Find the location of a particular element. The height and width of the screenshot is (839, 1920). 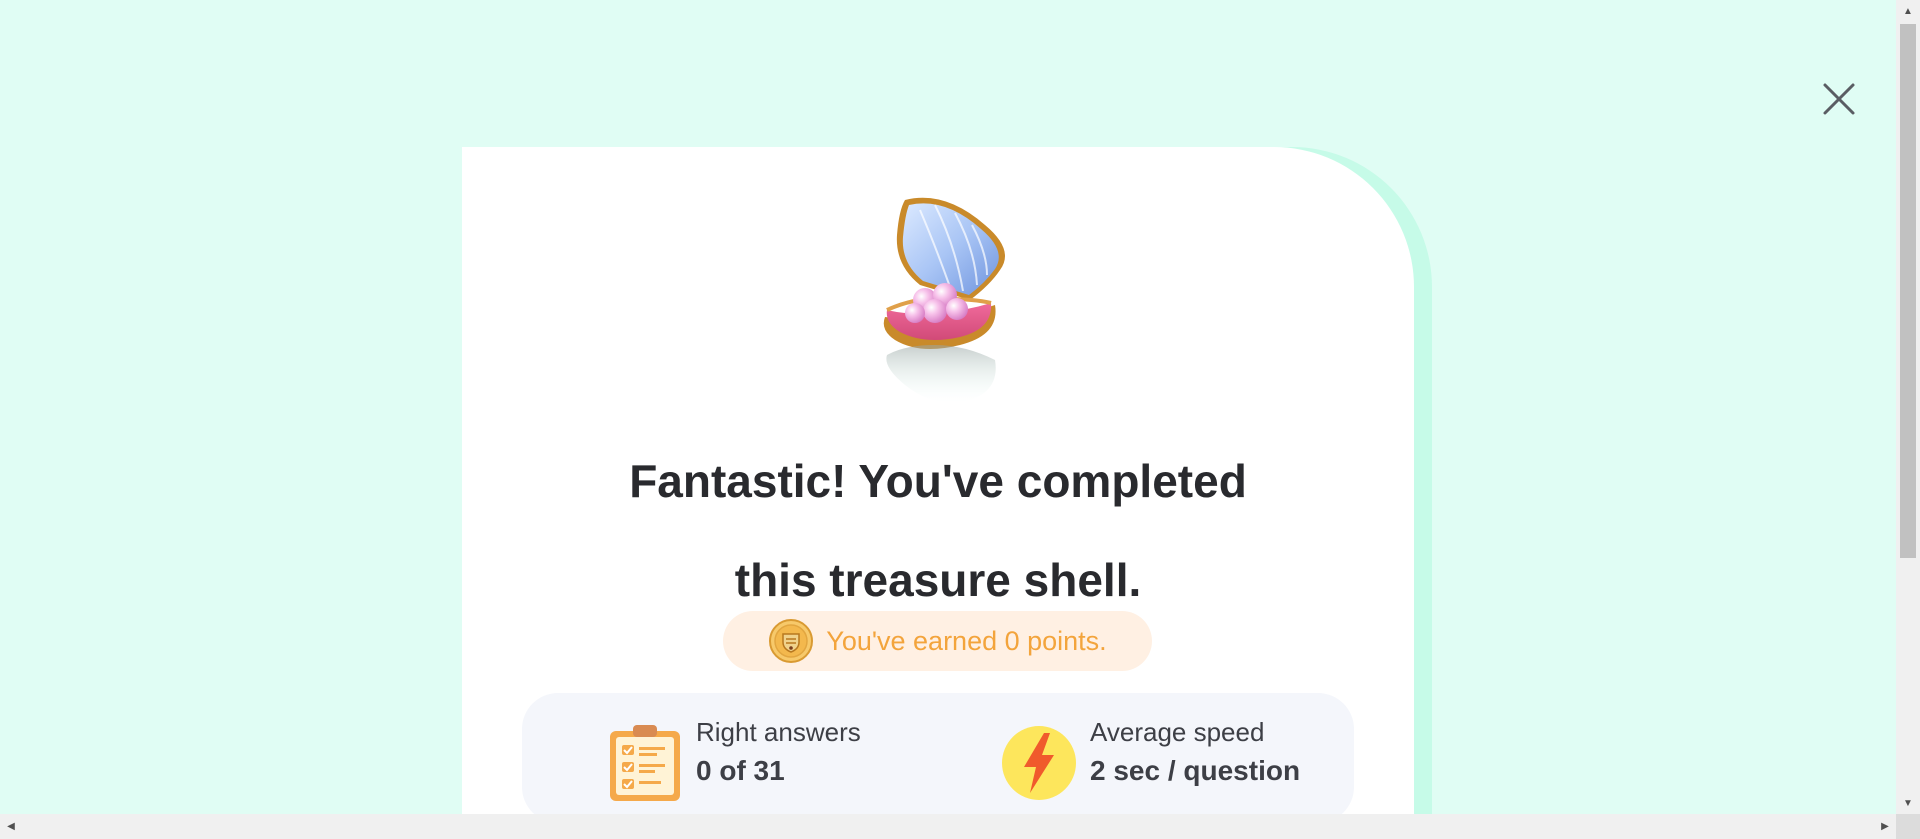

treasure-shell-illustration is located at coordinates (944, 300).